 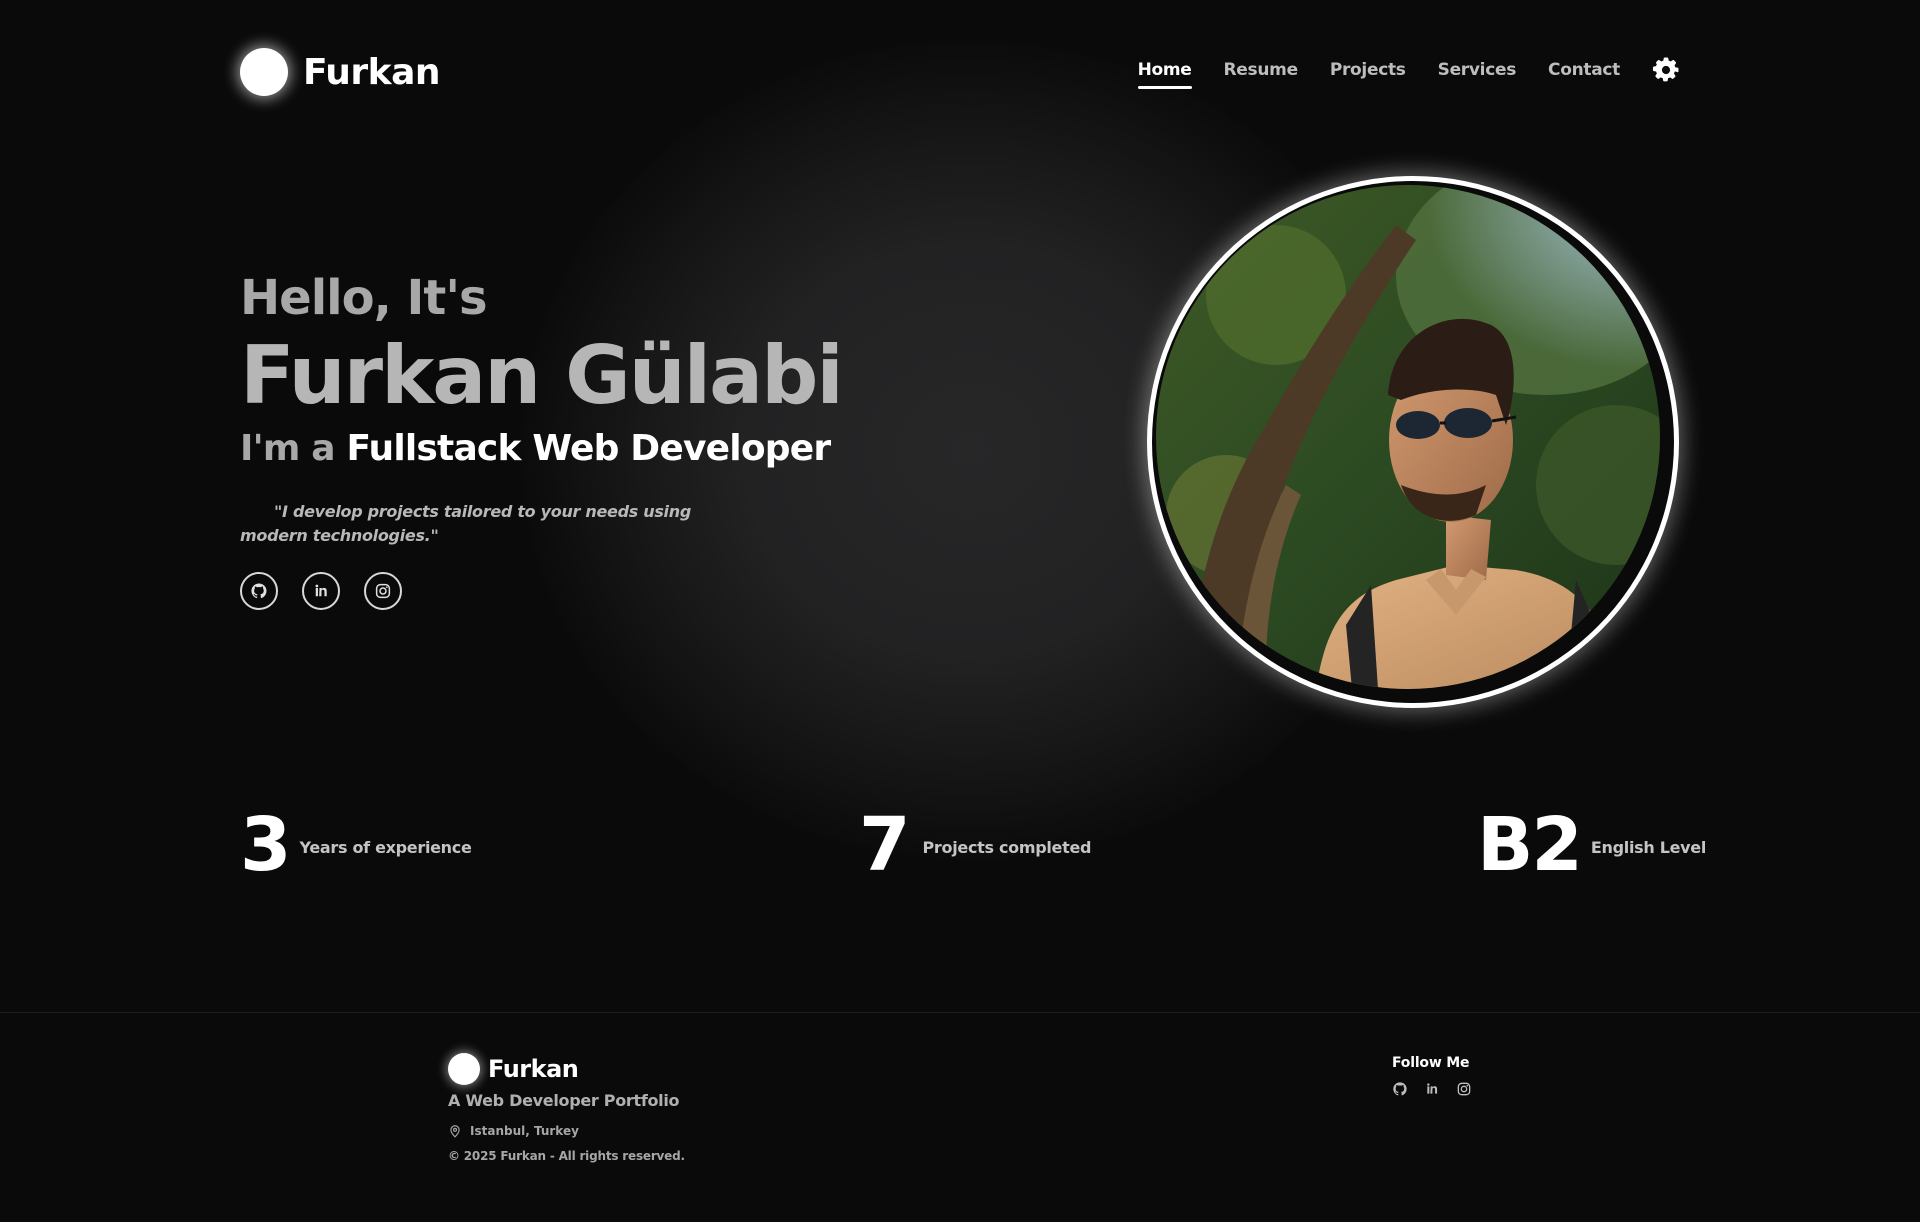 I want to click on main-nav: Home Resume Projects Services Contact, so click(x=1393, y=72).